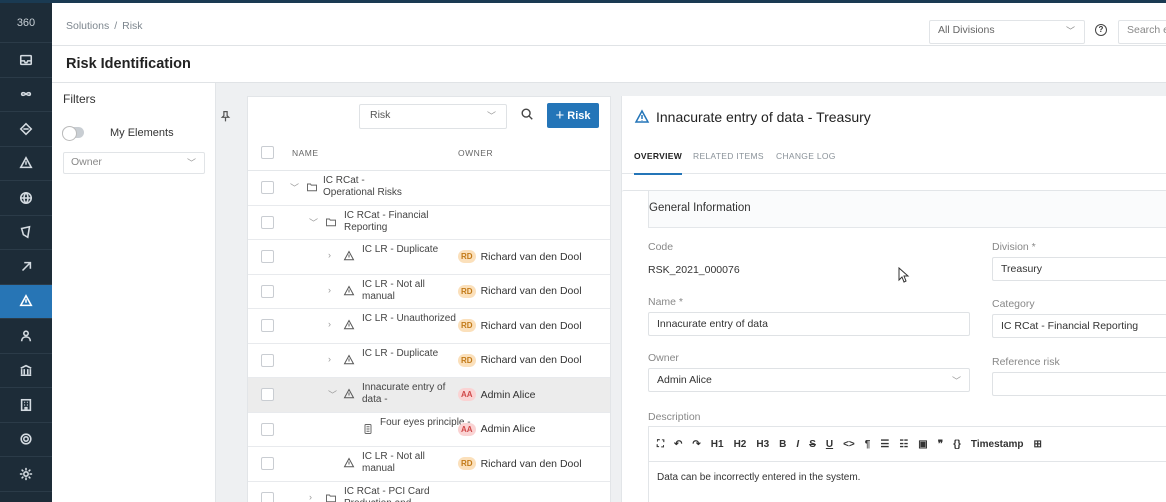  What do you see at coordinates (868, 444) in the screenshot?
I see `paragraph-icon: ¶` at bounding box center [868, 444].